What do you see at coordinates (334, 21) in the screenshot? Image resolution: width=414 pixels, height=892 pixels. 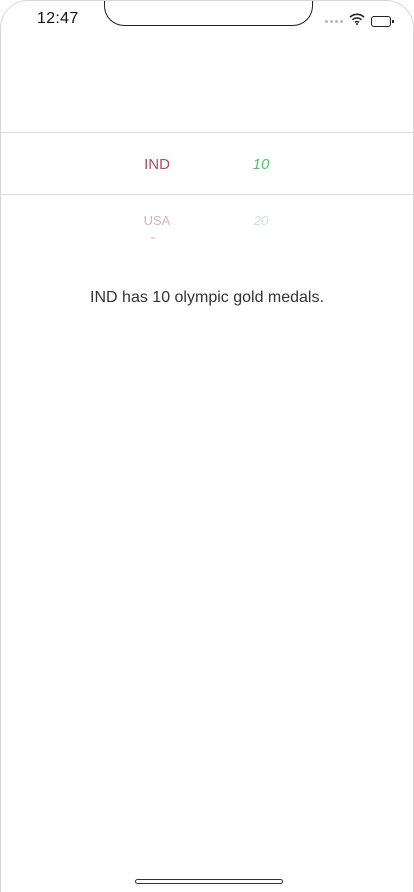 I see `signal-dots-icon` at bounding box center [334, 21].